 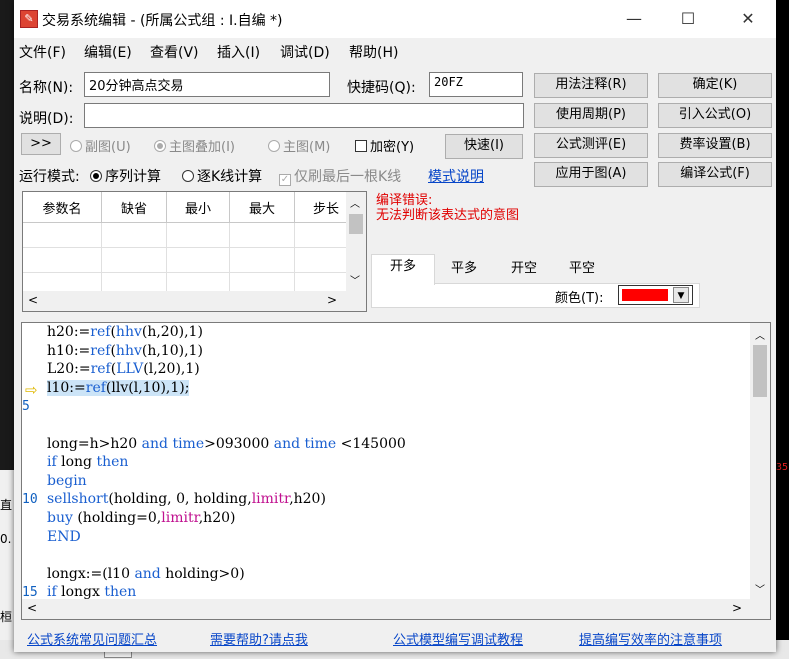 What do you see at coordinates (259, 638) in the screenshot?
I see `help-link: 需要帮助?请点我` at bounding box center [259, 638].